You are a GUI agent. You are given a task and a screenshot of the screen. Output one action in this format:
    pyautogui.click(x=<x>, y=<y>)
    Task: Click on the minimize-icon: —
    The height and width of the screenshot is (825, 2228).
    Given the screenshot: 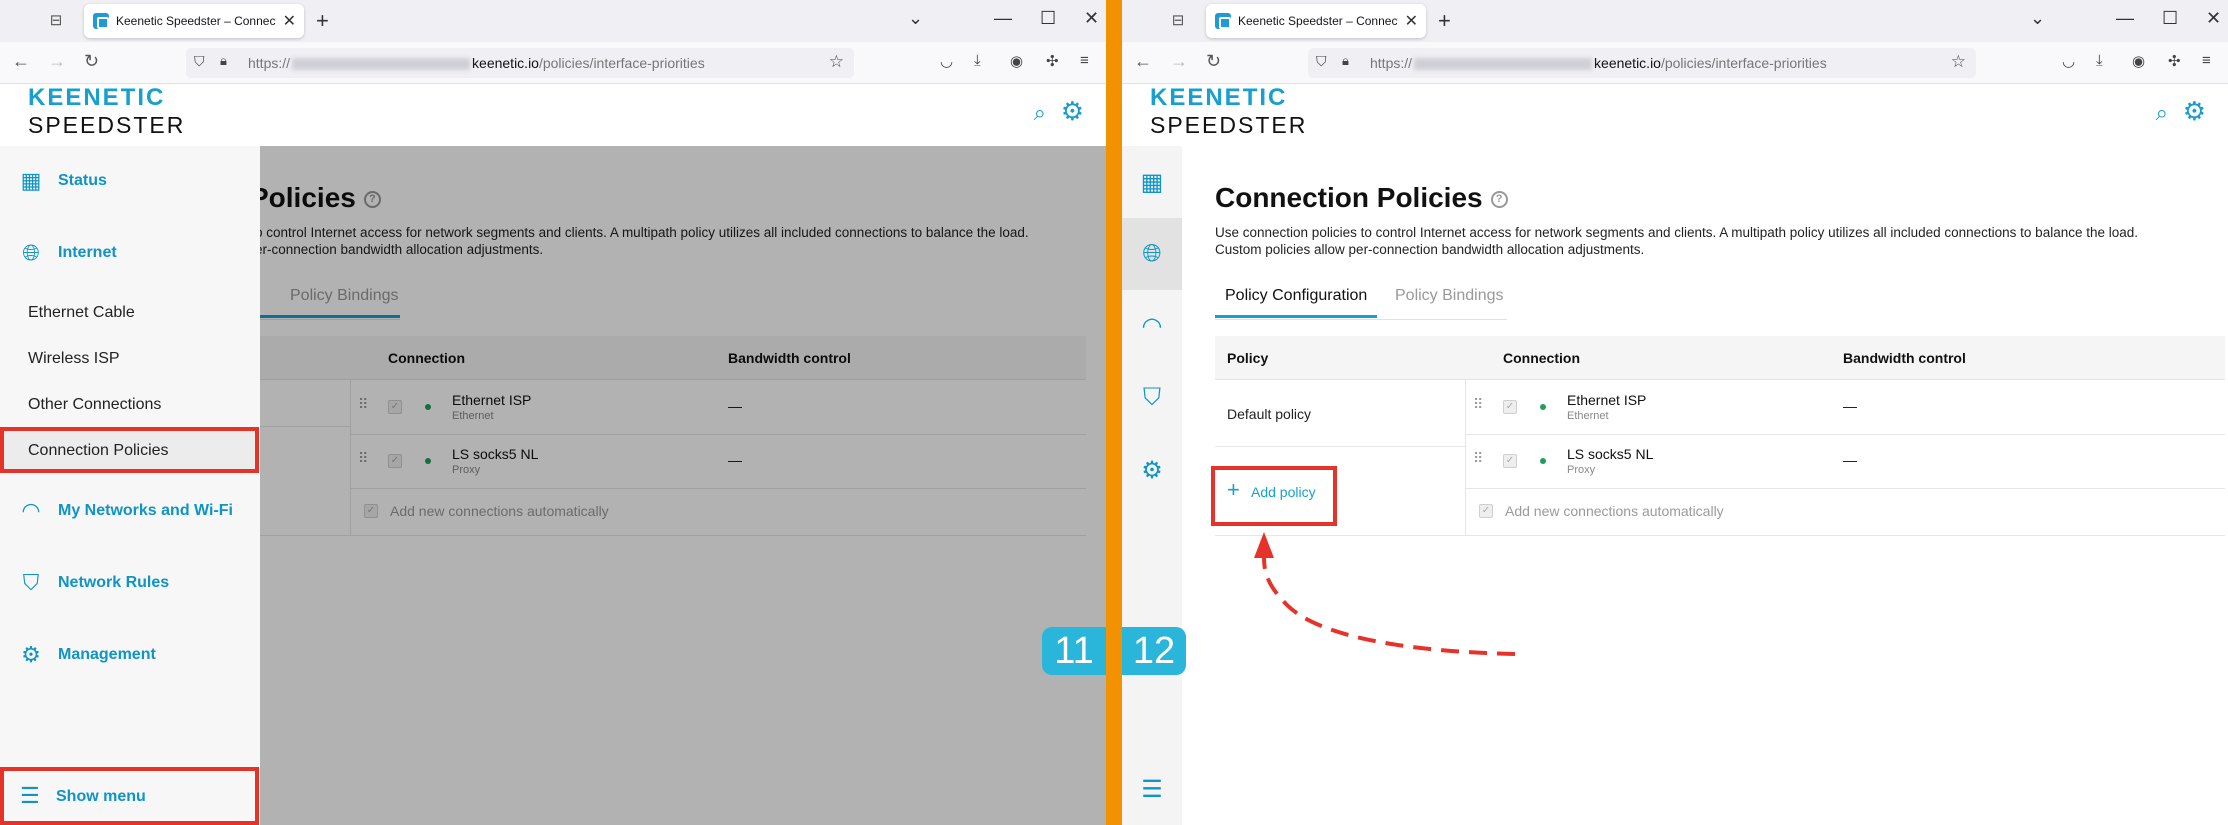 What is the action you would take?
    pyautogui.click(x=1003, y=18)
    